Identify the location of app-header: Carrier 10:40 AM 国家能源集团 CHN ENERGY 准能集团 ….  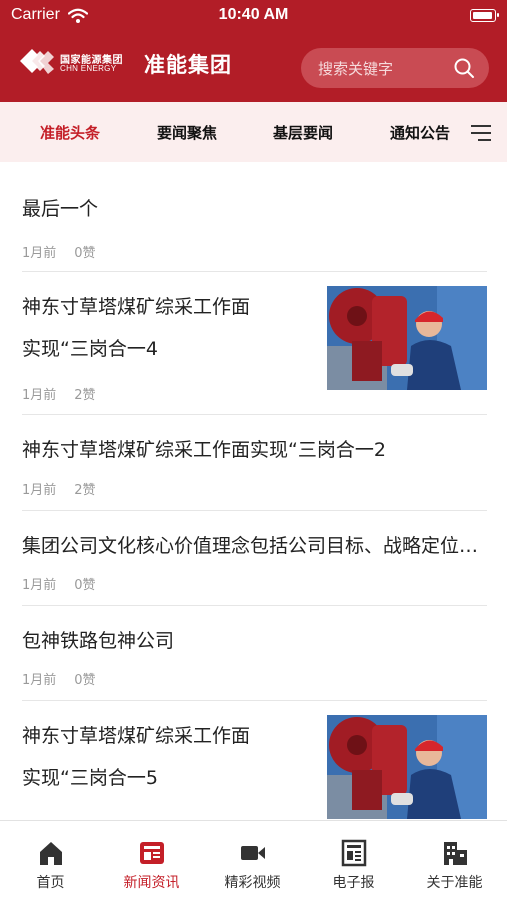
(253, 51).